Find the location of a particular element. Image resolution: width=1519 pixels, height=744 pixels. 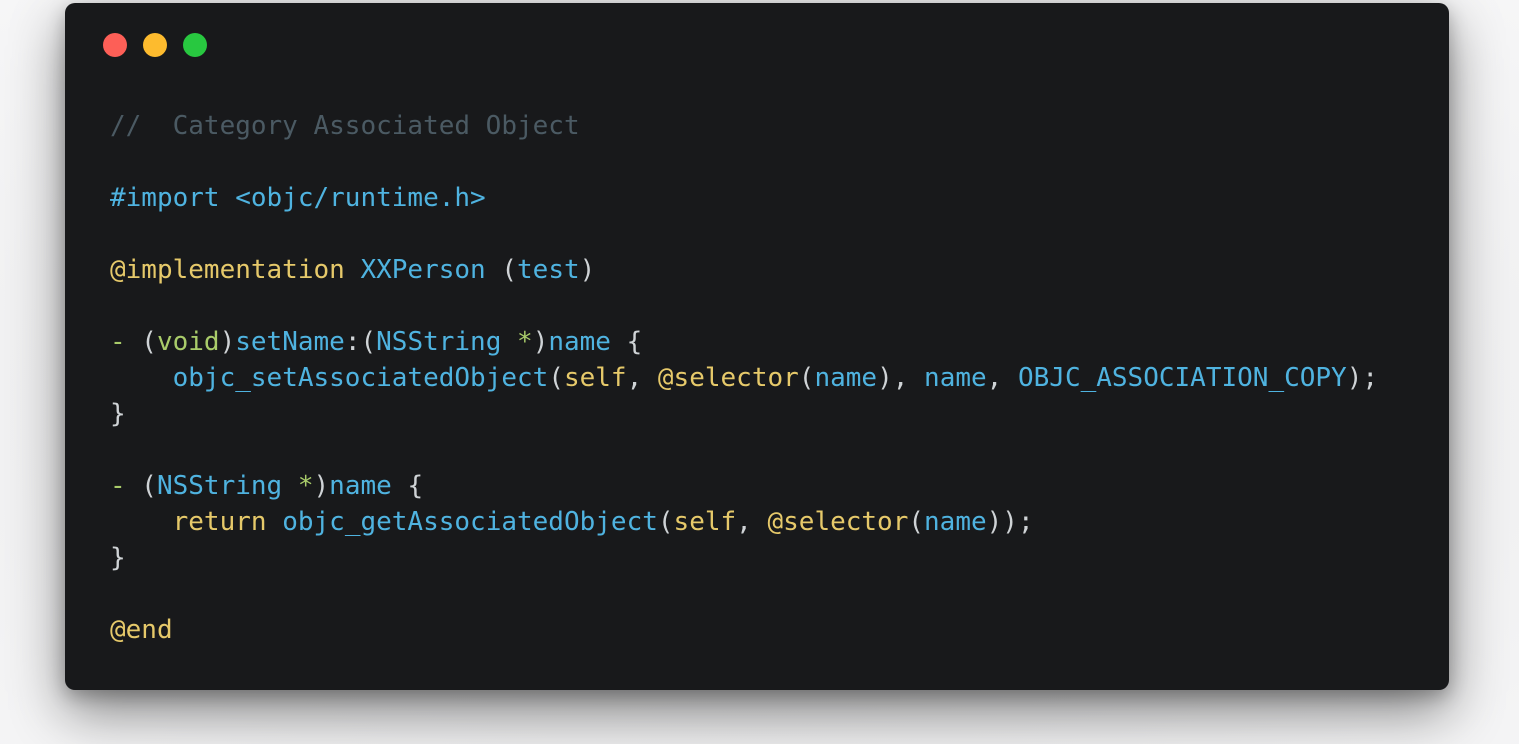

code-line: - (void)setName:(NSString *)name { is located at coordinates (744, 342).